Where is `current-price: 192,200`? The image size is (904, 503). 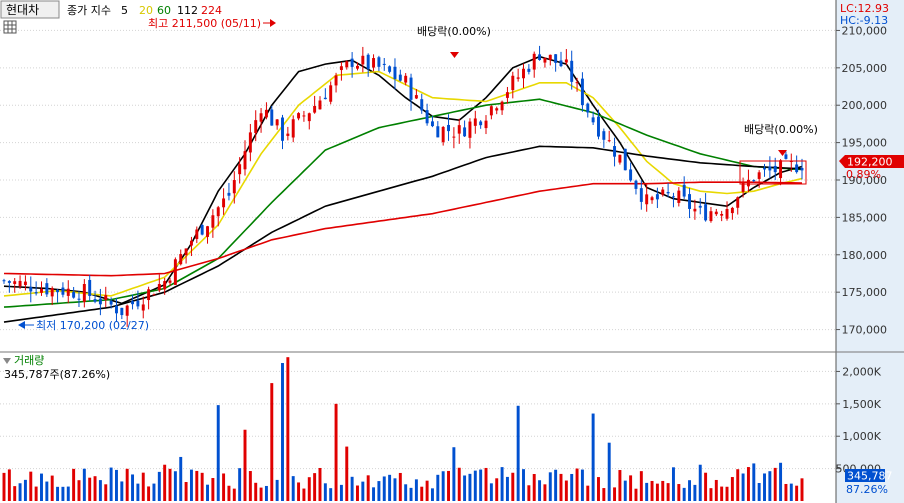 current-price: 192,200 is located at coordinates (870, 162).